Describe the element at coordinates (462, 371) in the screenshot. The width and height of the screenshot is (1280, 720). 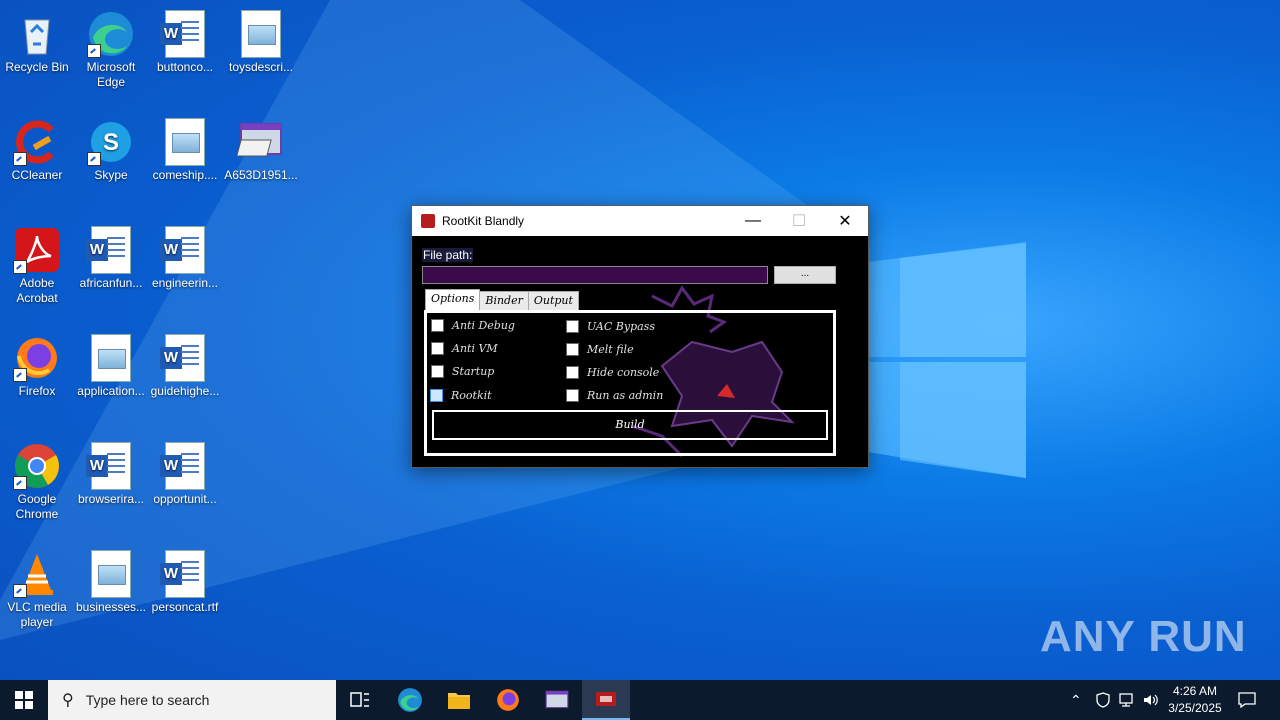
I see `startup-checkbox: Startup` at that location.